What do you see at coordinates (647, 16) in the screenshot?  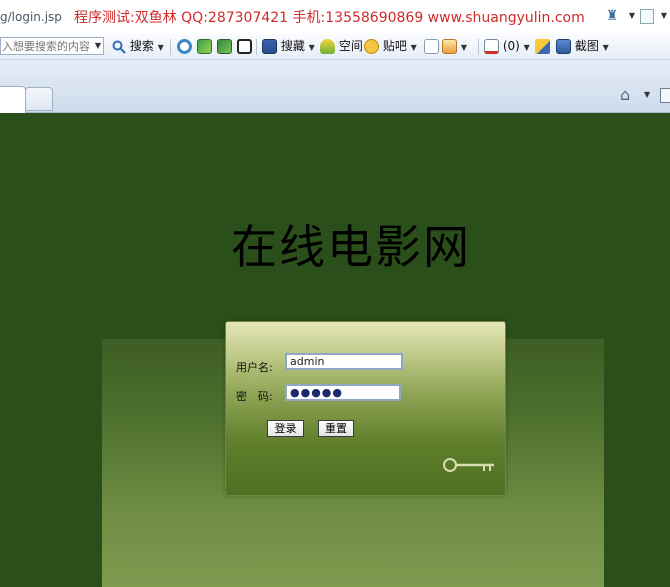 I see `compatibility-view-icon` at bounding box center [647, 16].